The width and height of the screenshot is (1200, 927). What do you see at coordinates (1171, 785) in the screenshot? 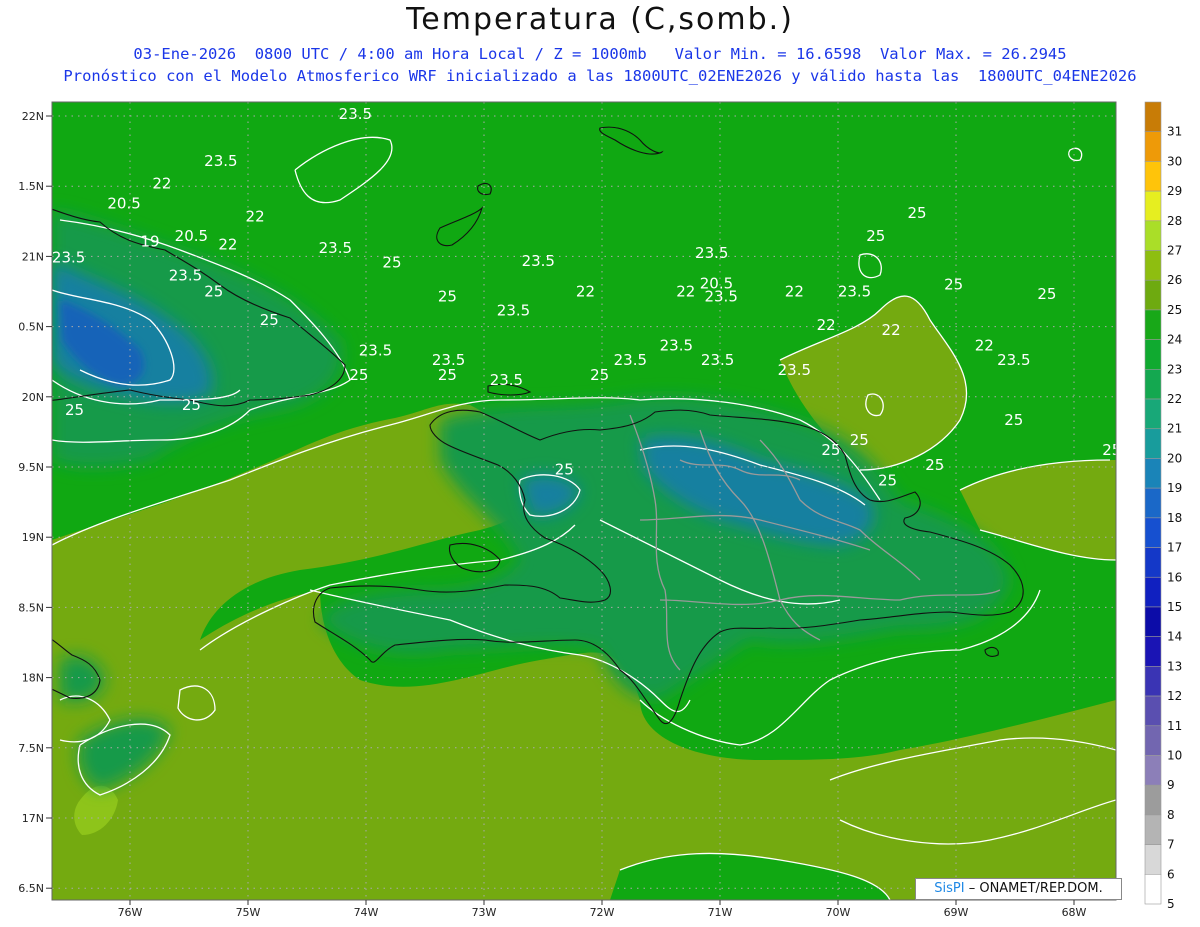
I see `colorbar-value-label: 9` at bounding box center [1171, 785].